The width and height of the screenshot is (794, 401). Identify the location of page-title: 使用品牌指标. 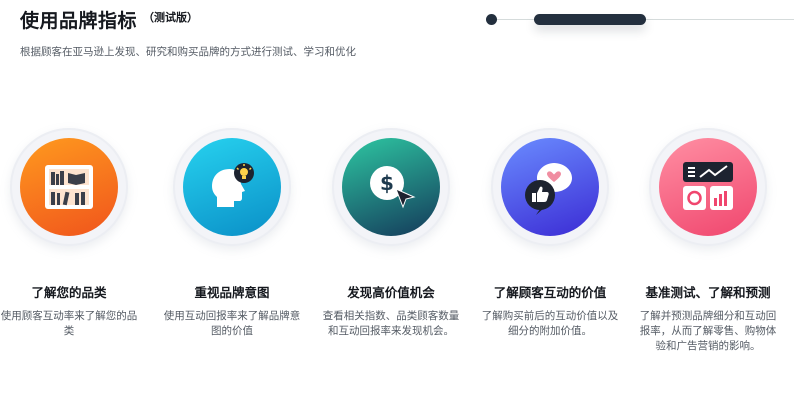
(79, 21).